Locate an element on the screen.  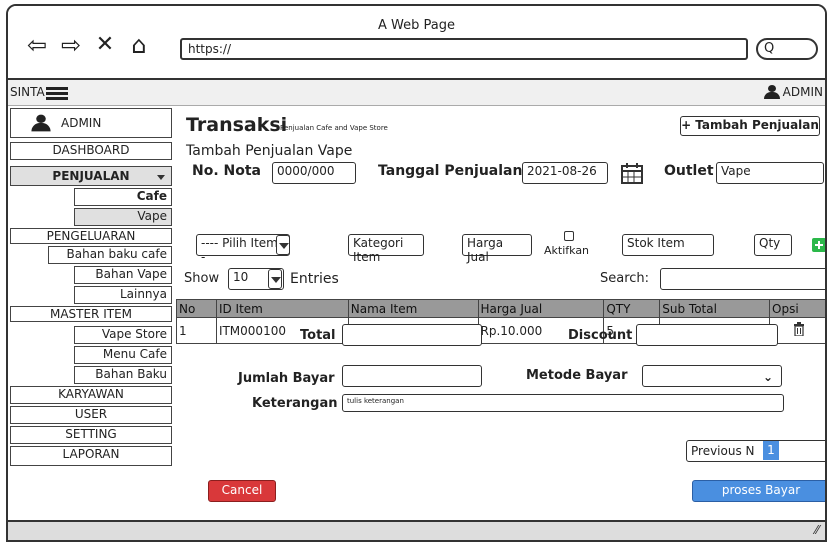
home-icon: ⌂ is located at coordinates (139, 45).